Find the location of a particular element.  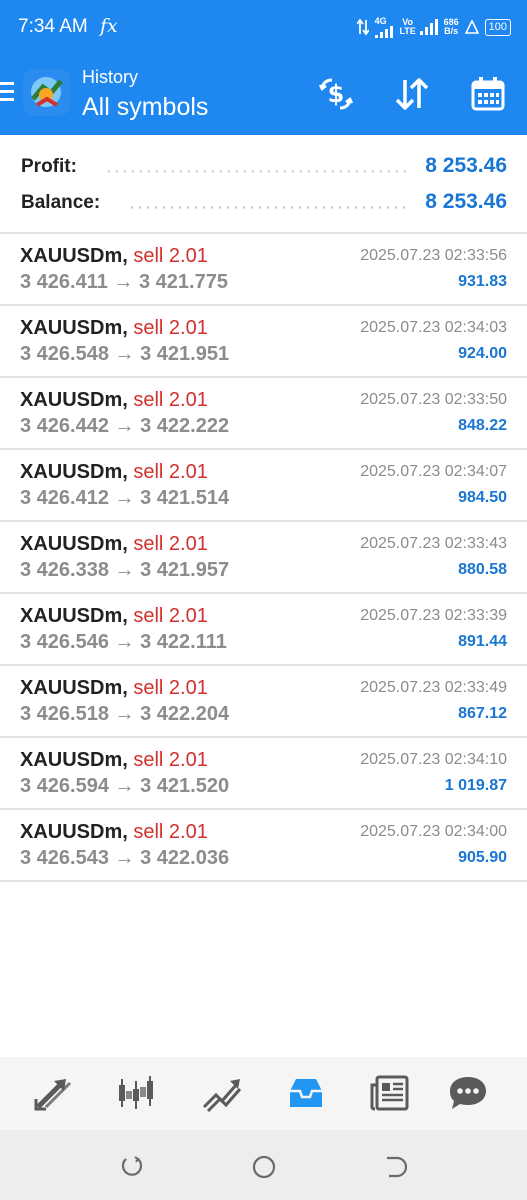

signal-1: 4G is located at coordinates (383, 26).